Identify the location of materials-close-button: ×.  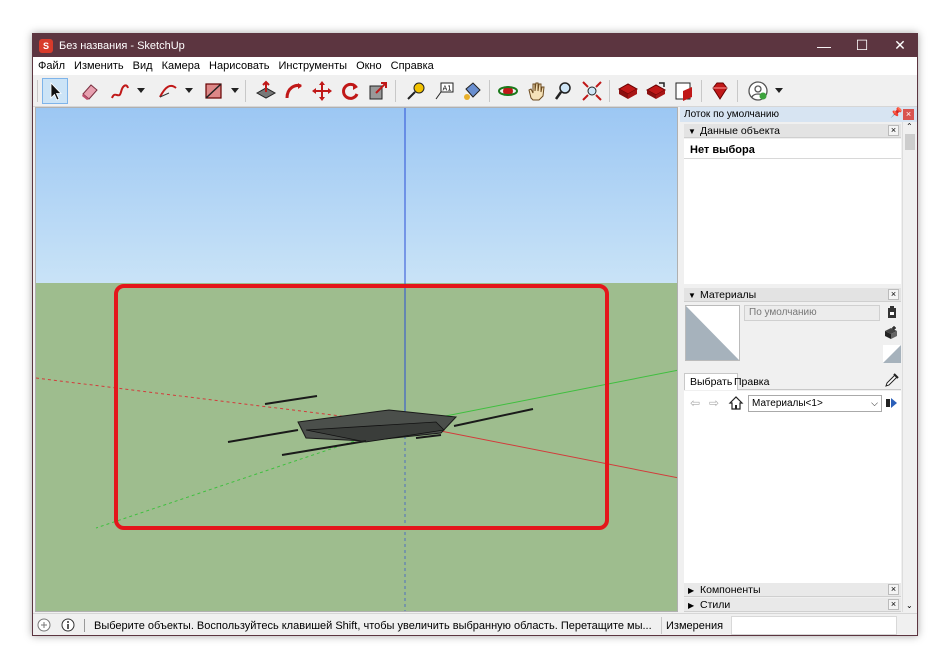
(893, 294).